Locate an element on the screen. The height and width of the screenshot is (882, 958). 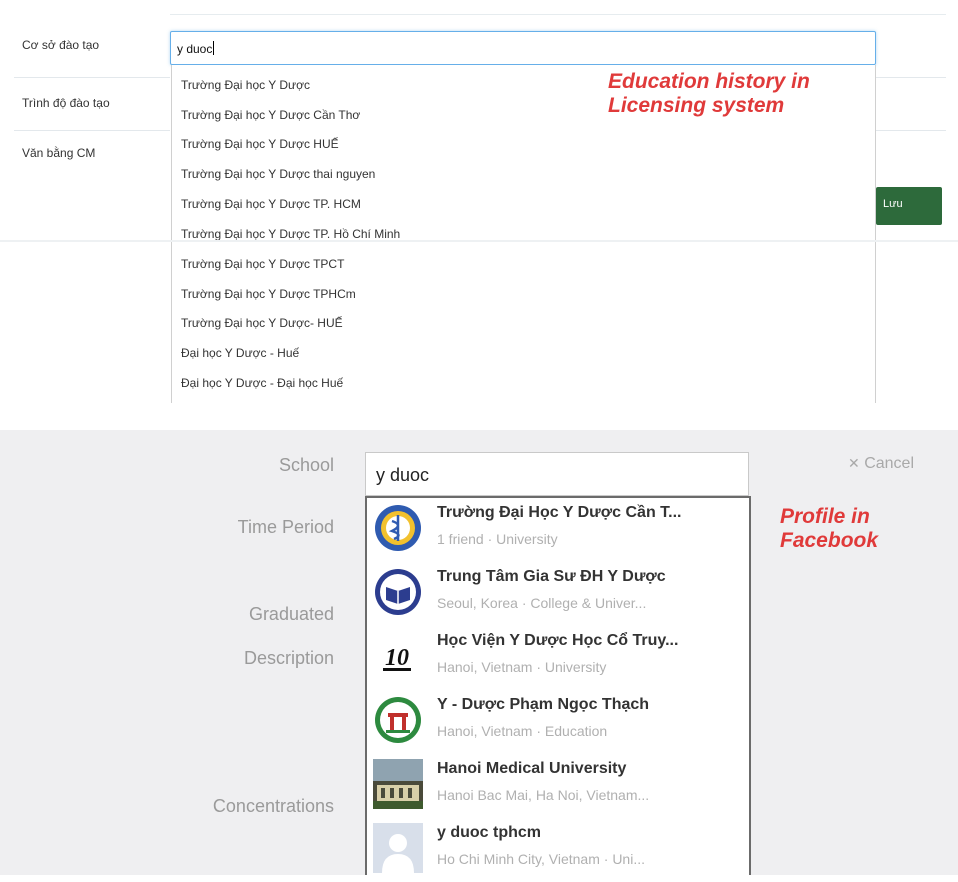
cancel-label: Cancel is located at coordinates (889, 463).